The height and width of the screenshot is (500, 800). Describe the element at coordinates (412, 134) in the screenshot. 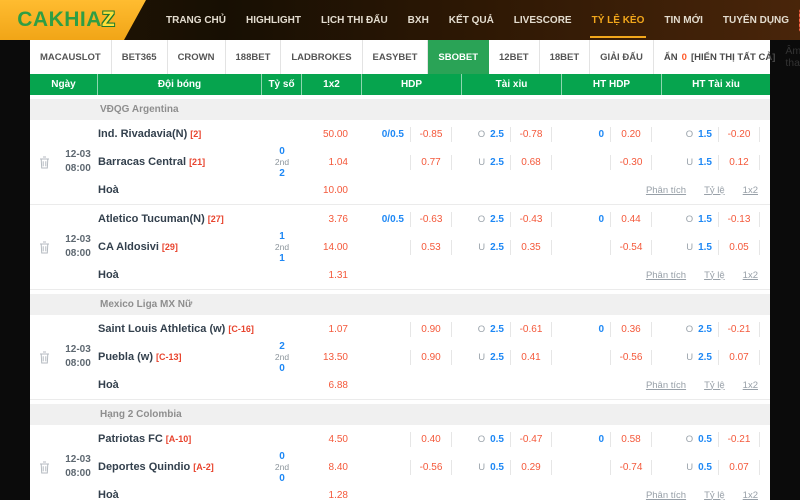

I see `odds-hdp-home: 0/0.5 -0.85` at that location.